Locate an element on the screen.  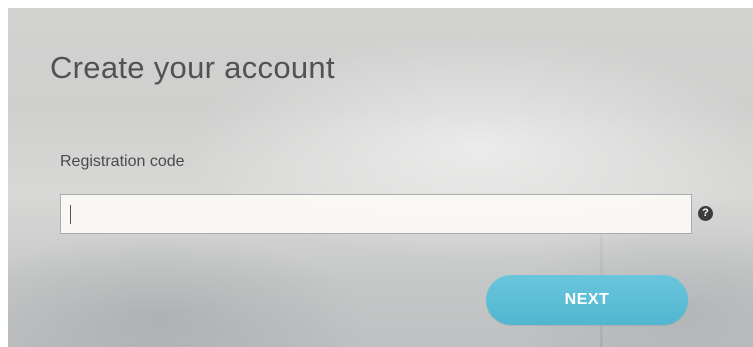
page-title: Create your account is located at coordinates (192, 67).